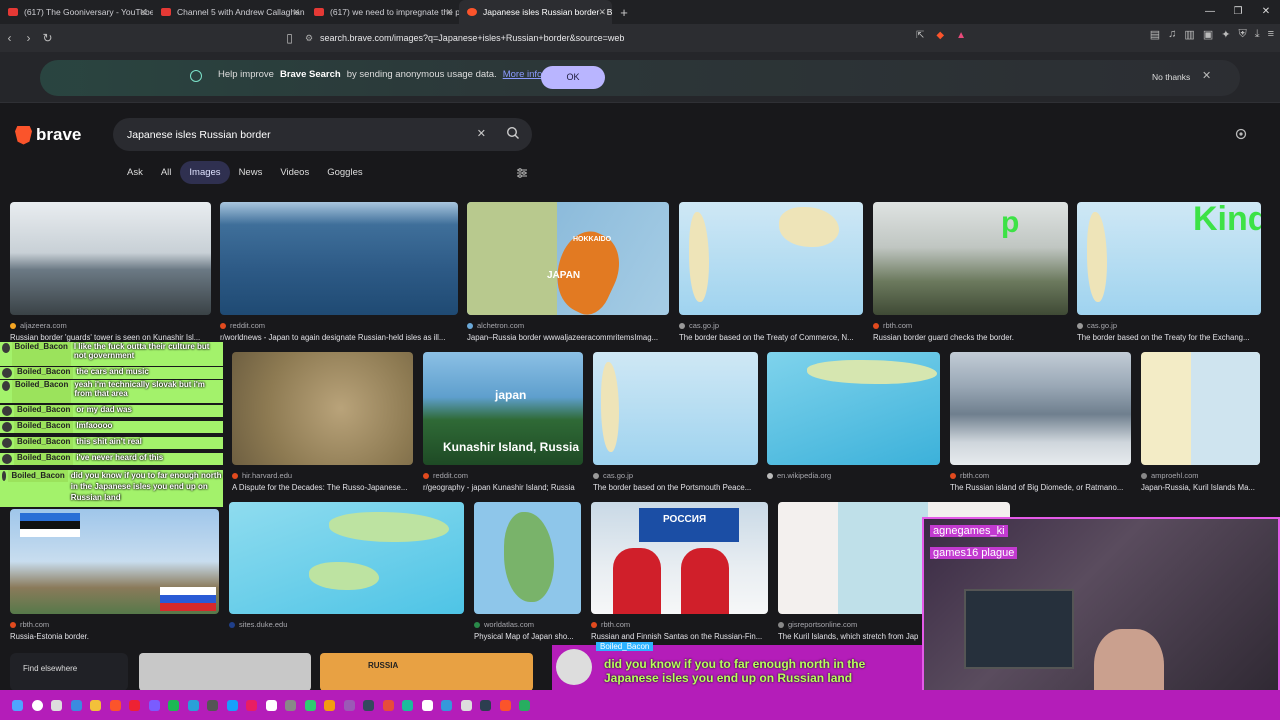 Image resolution: width=1280 pixels, height=720 pixels. Describe the element at coordinates (294, 172) in the screenshot. I see `tab-videos: Videos` at that location.